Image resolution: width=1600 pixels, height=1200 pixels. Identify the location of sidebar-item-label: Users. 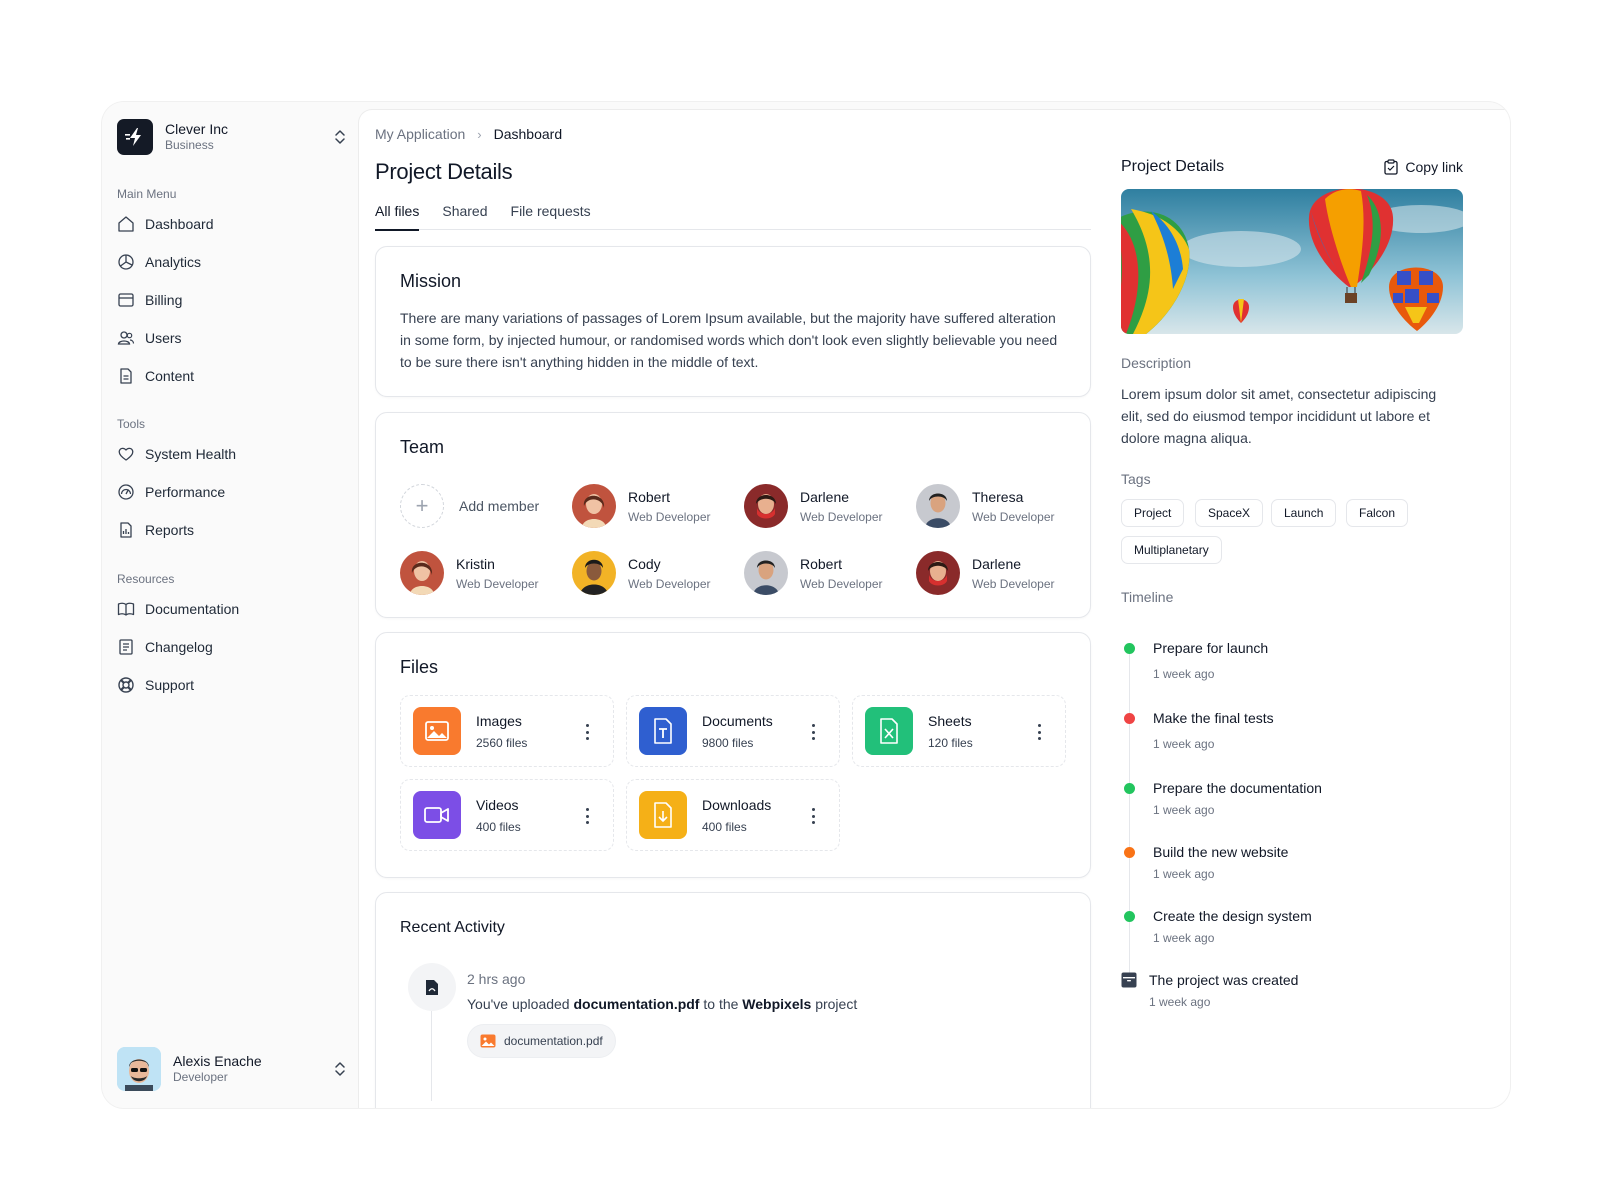
(163, 338).